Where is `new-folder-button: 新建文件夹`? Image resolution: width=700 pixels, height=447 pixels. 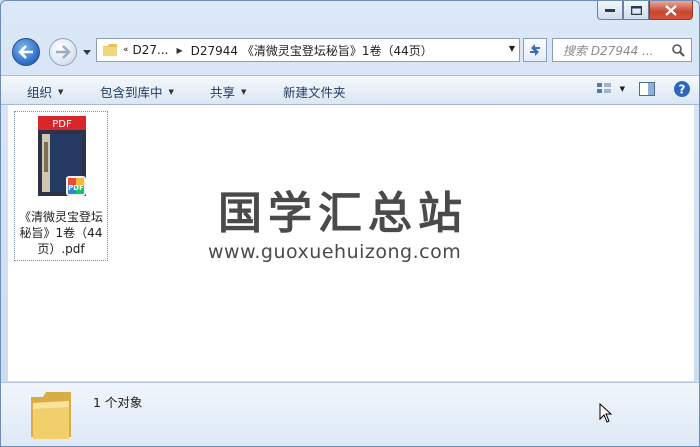 new-folder-button: 新建文件夹 is located at coordinates (314, 91).